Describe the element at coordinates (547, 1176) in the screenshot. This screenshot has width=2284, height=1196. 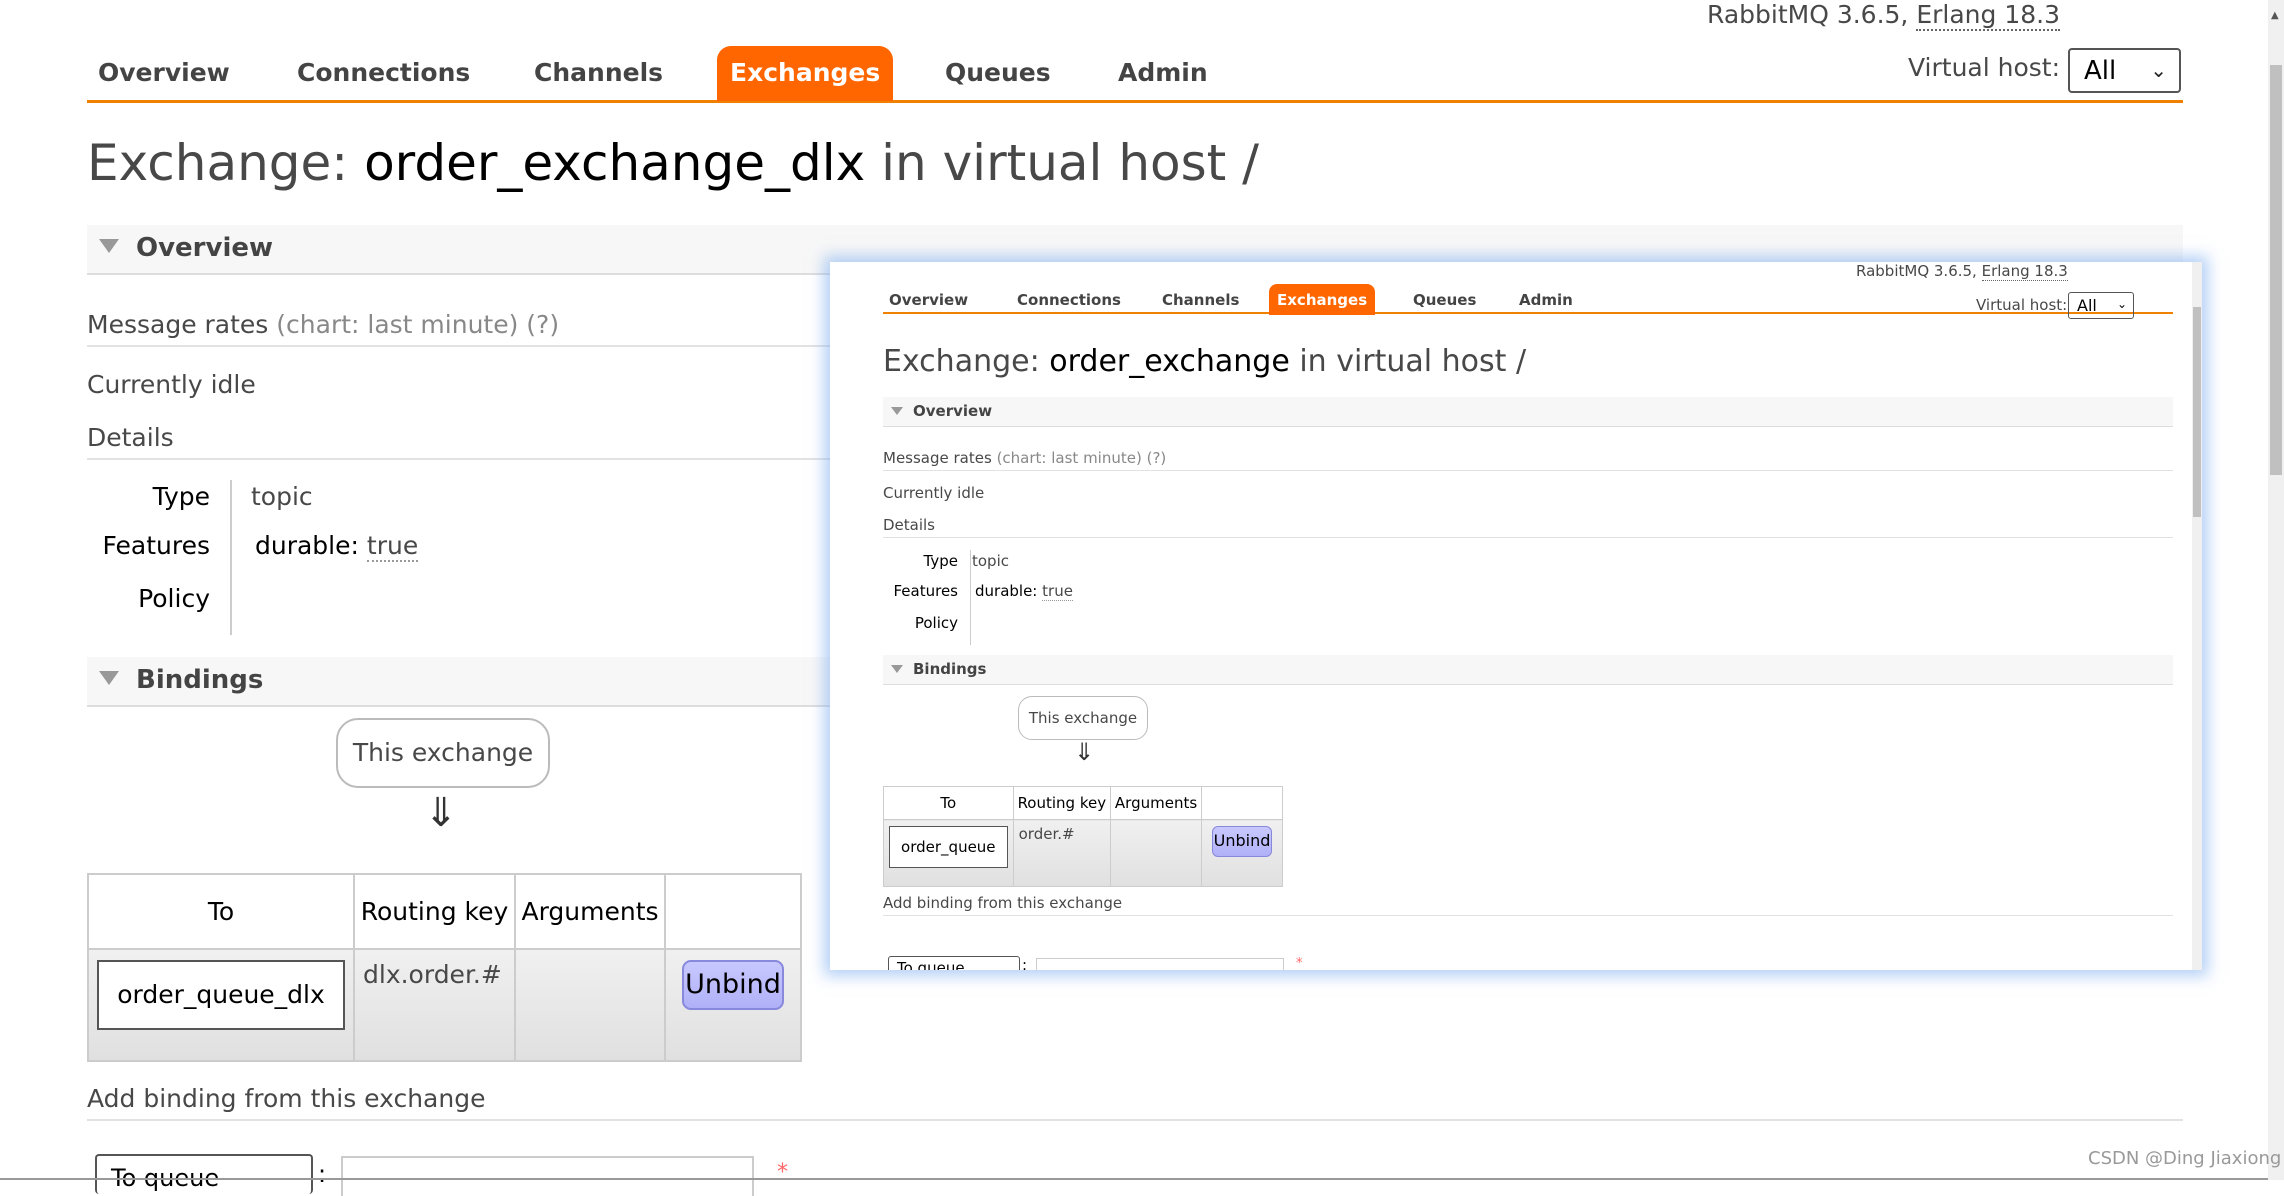
I see `destination-name-input` at that location.